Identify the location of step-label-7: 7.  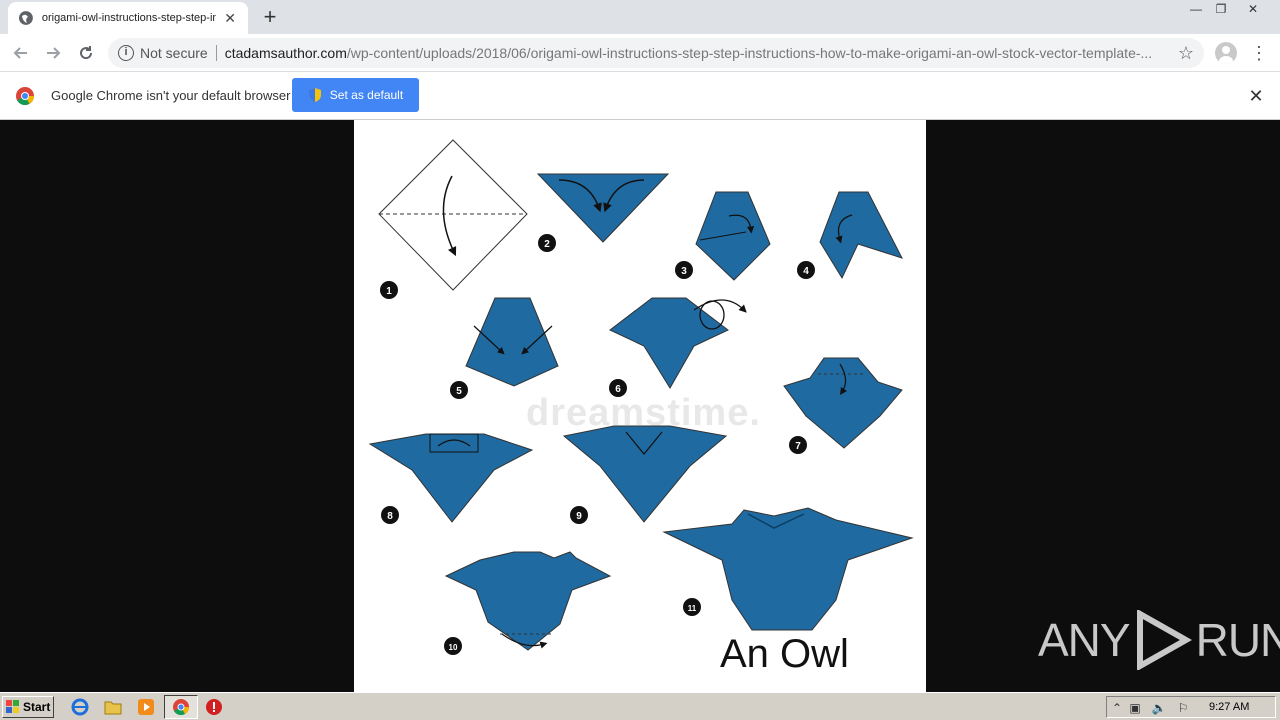
(798, 446).